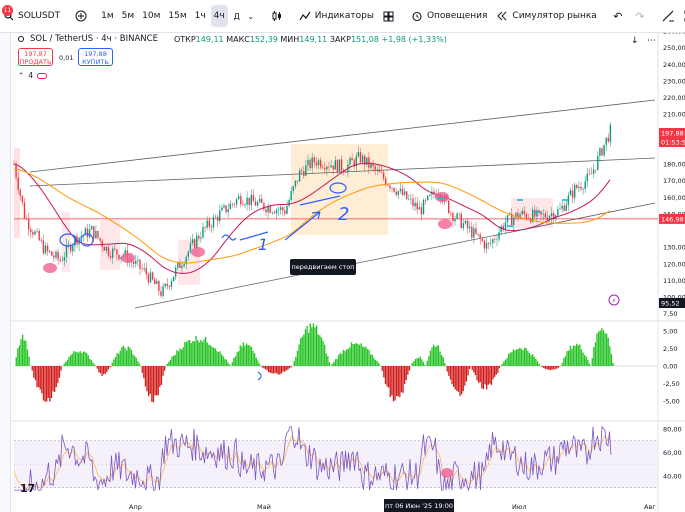 The width and height of the screenshot is (685, 512). What do you see at coordinates (94, 39) in the screenshot?
I see `symbol-title: SOL / TetherUS · 4ч · BINANCE` at bounding box center [94, 39].